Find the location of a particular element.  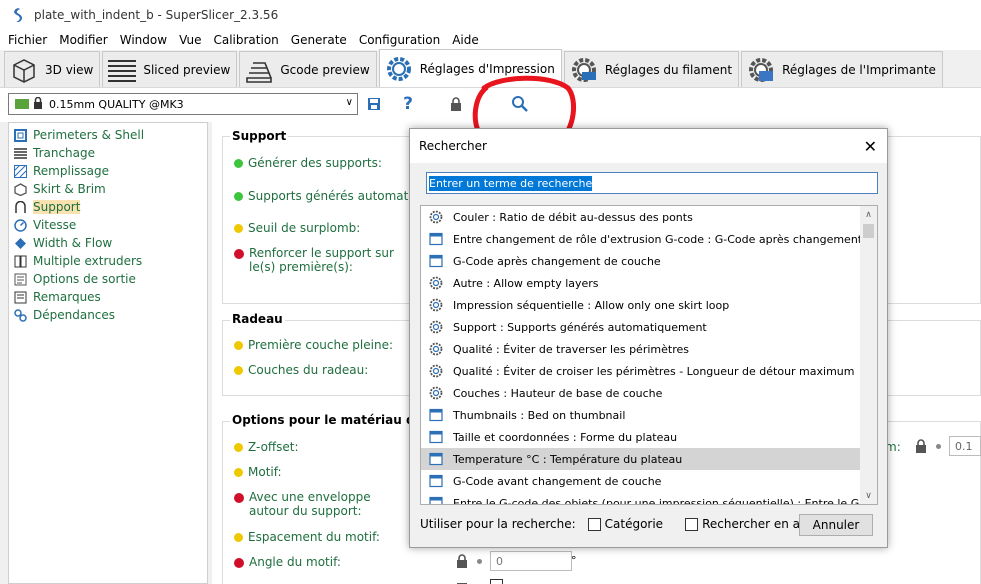

tab-label: Gcode preview is located at coordinates (325, 69).